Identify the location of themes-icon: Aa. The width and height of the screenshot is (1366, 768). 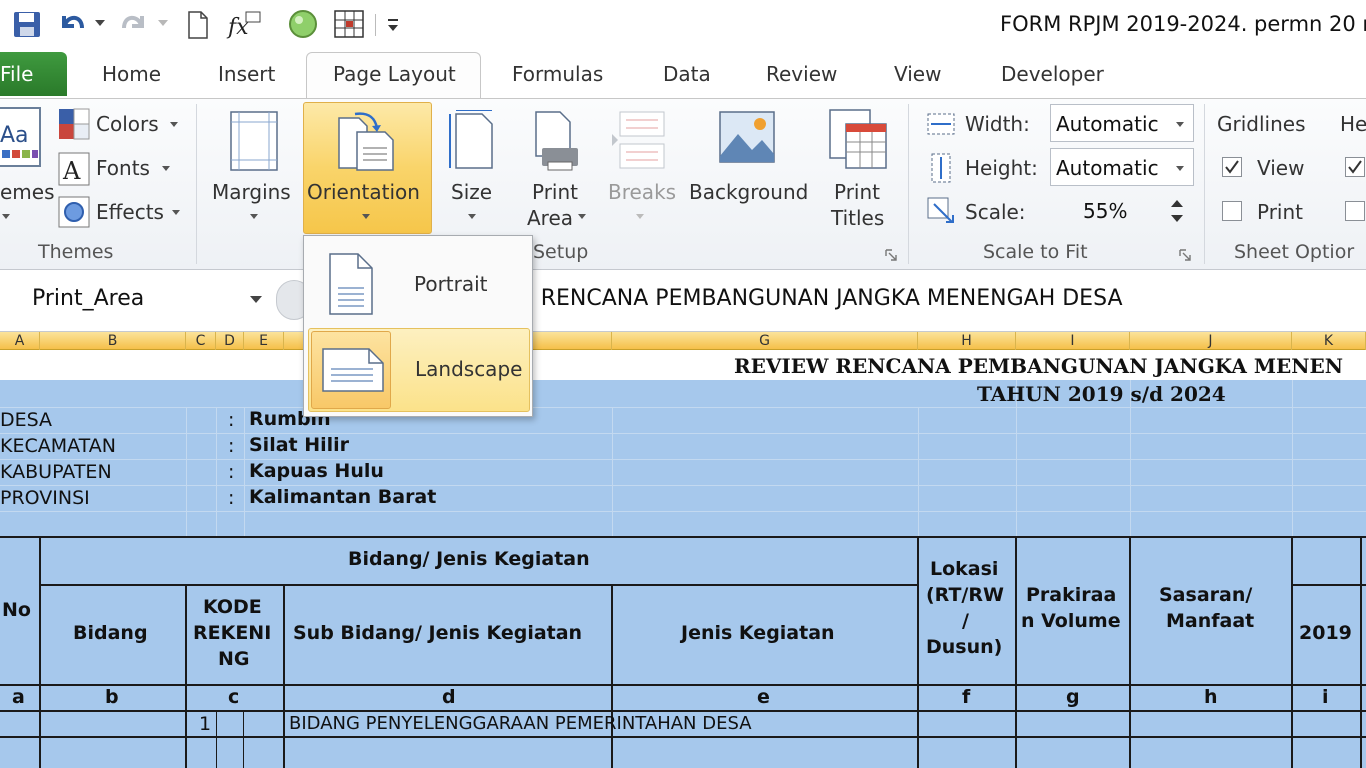
(21, 138).